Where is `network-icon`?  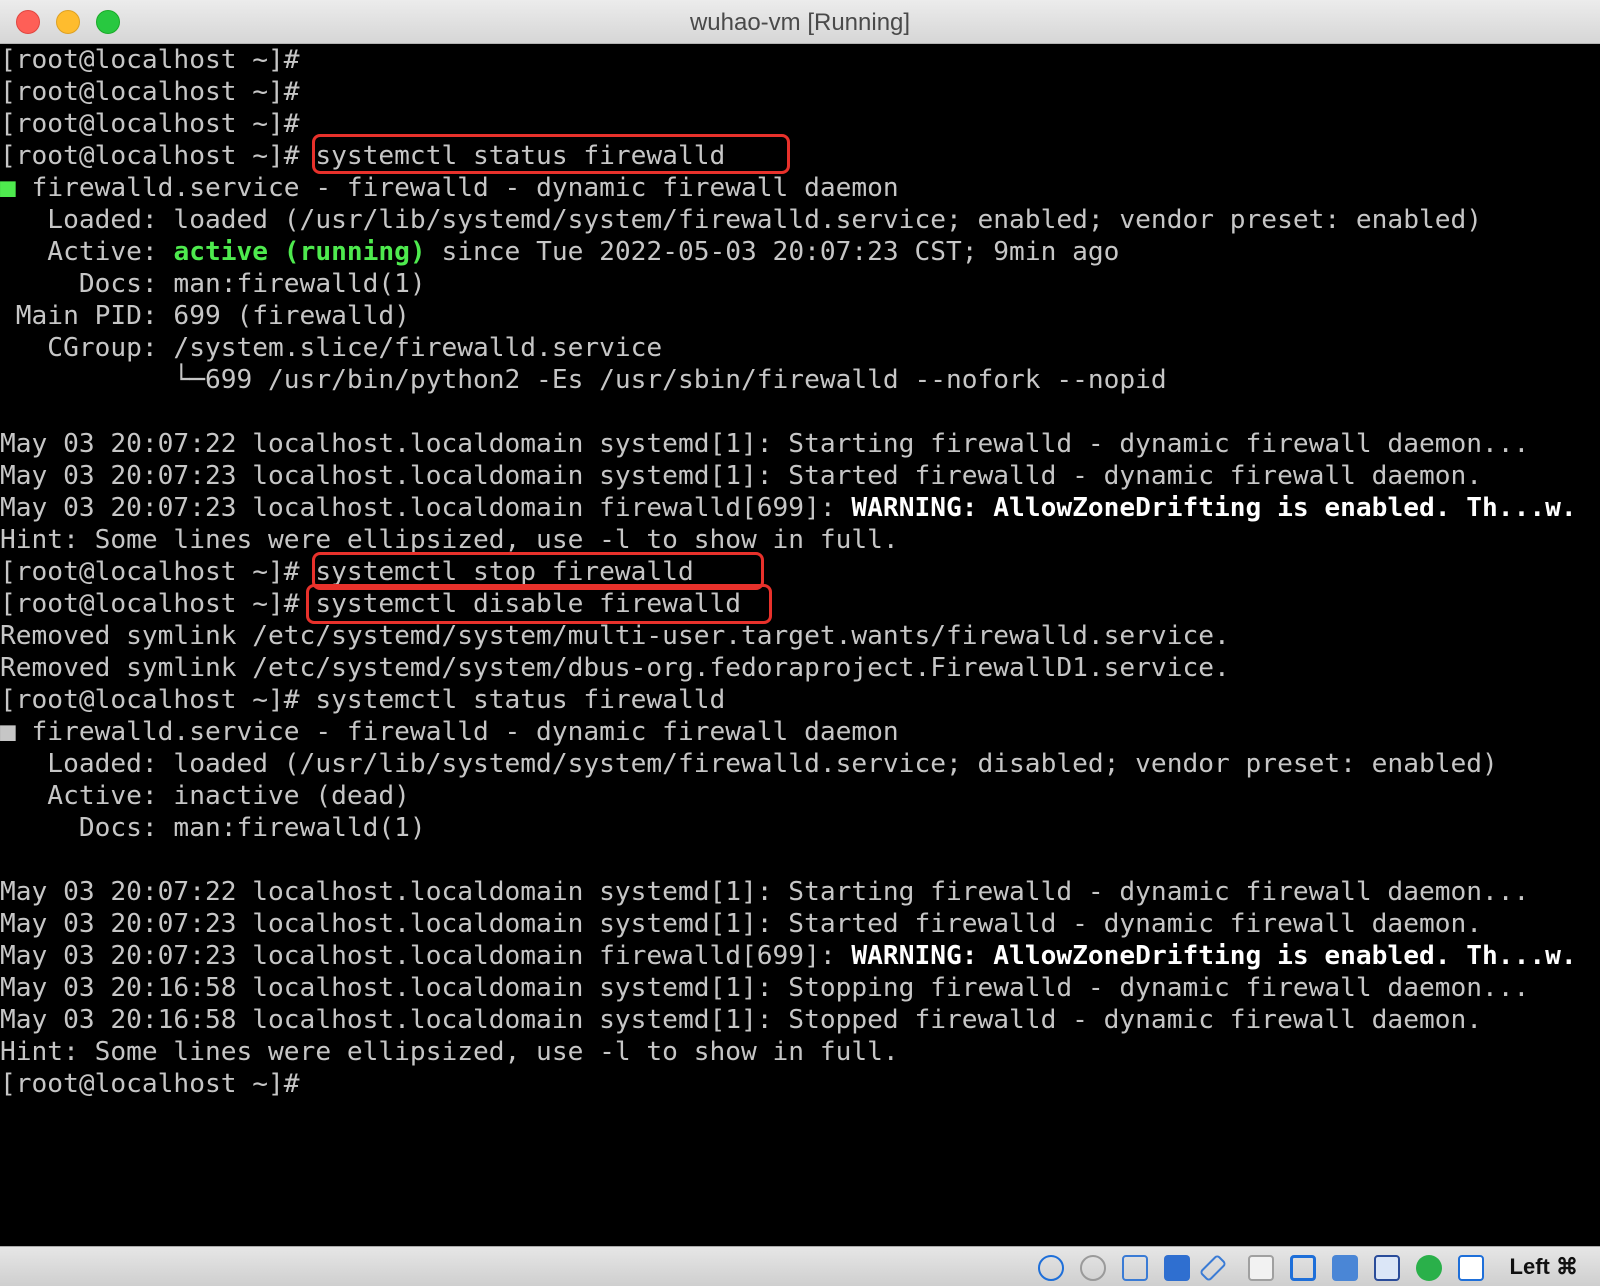 network-icon is located at coordinates (1177, 1268).